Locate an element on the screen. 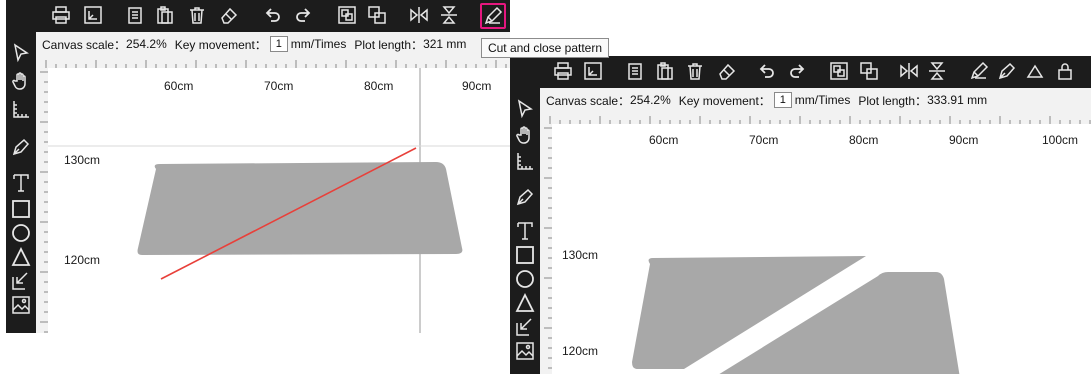 This screenshot has height=374, width=1091. pen-icon is located at coordinates (1007, 71).